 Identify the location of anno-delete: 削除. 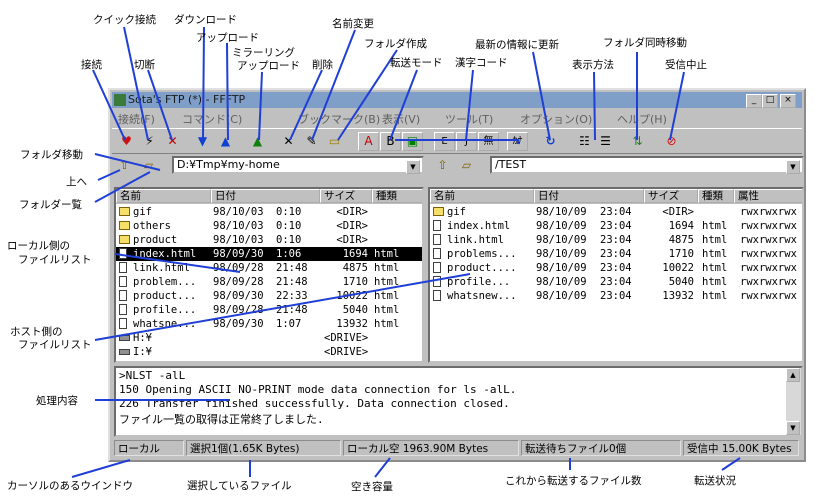
(322, 65).